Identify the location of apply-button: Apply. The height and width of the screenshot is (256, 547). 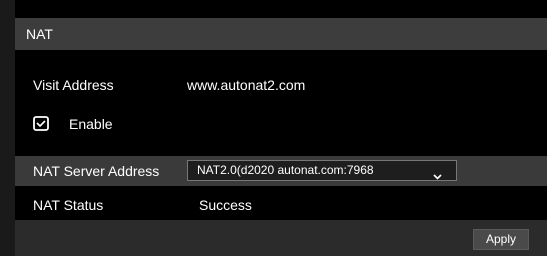
(501, 239).